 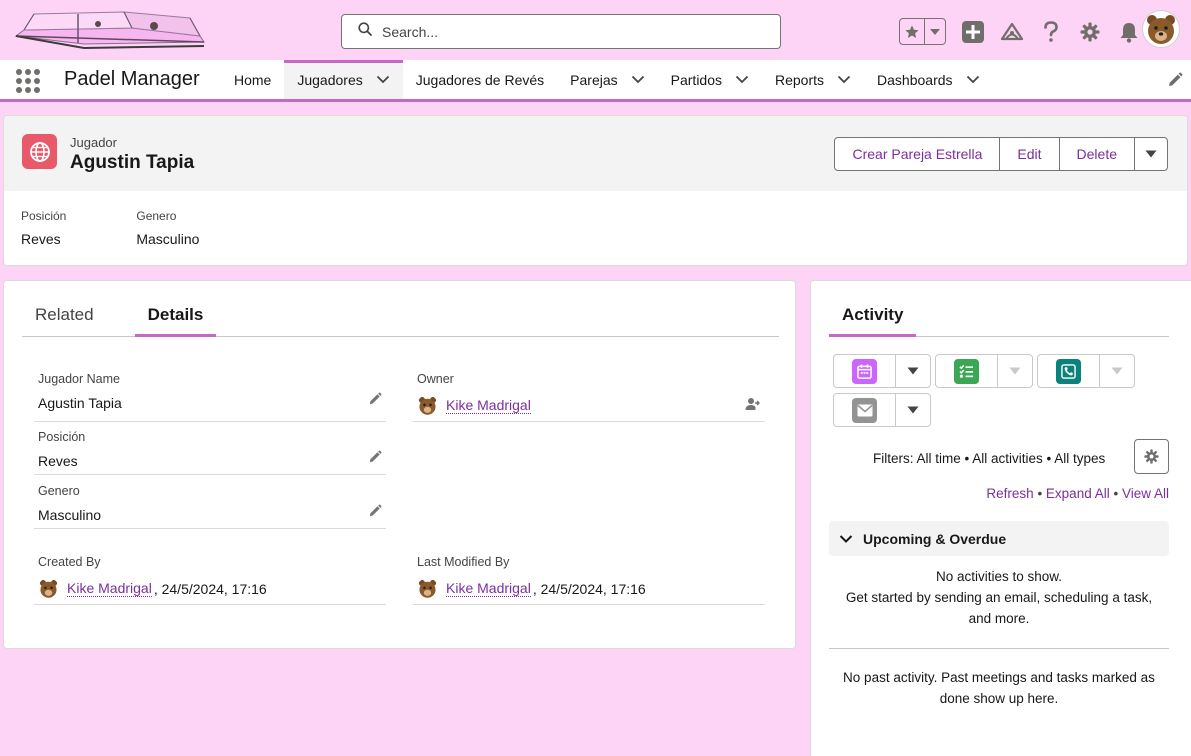 I want to click on owner-link: Kike Madrigal, so click(x=488, y=405).